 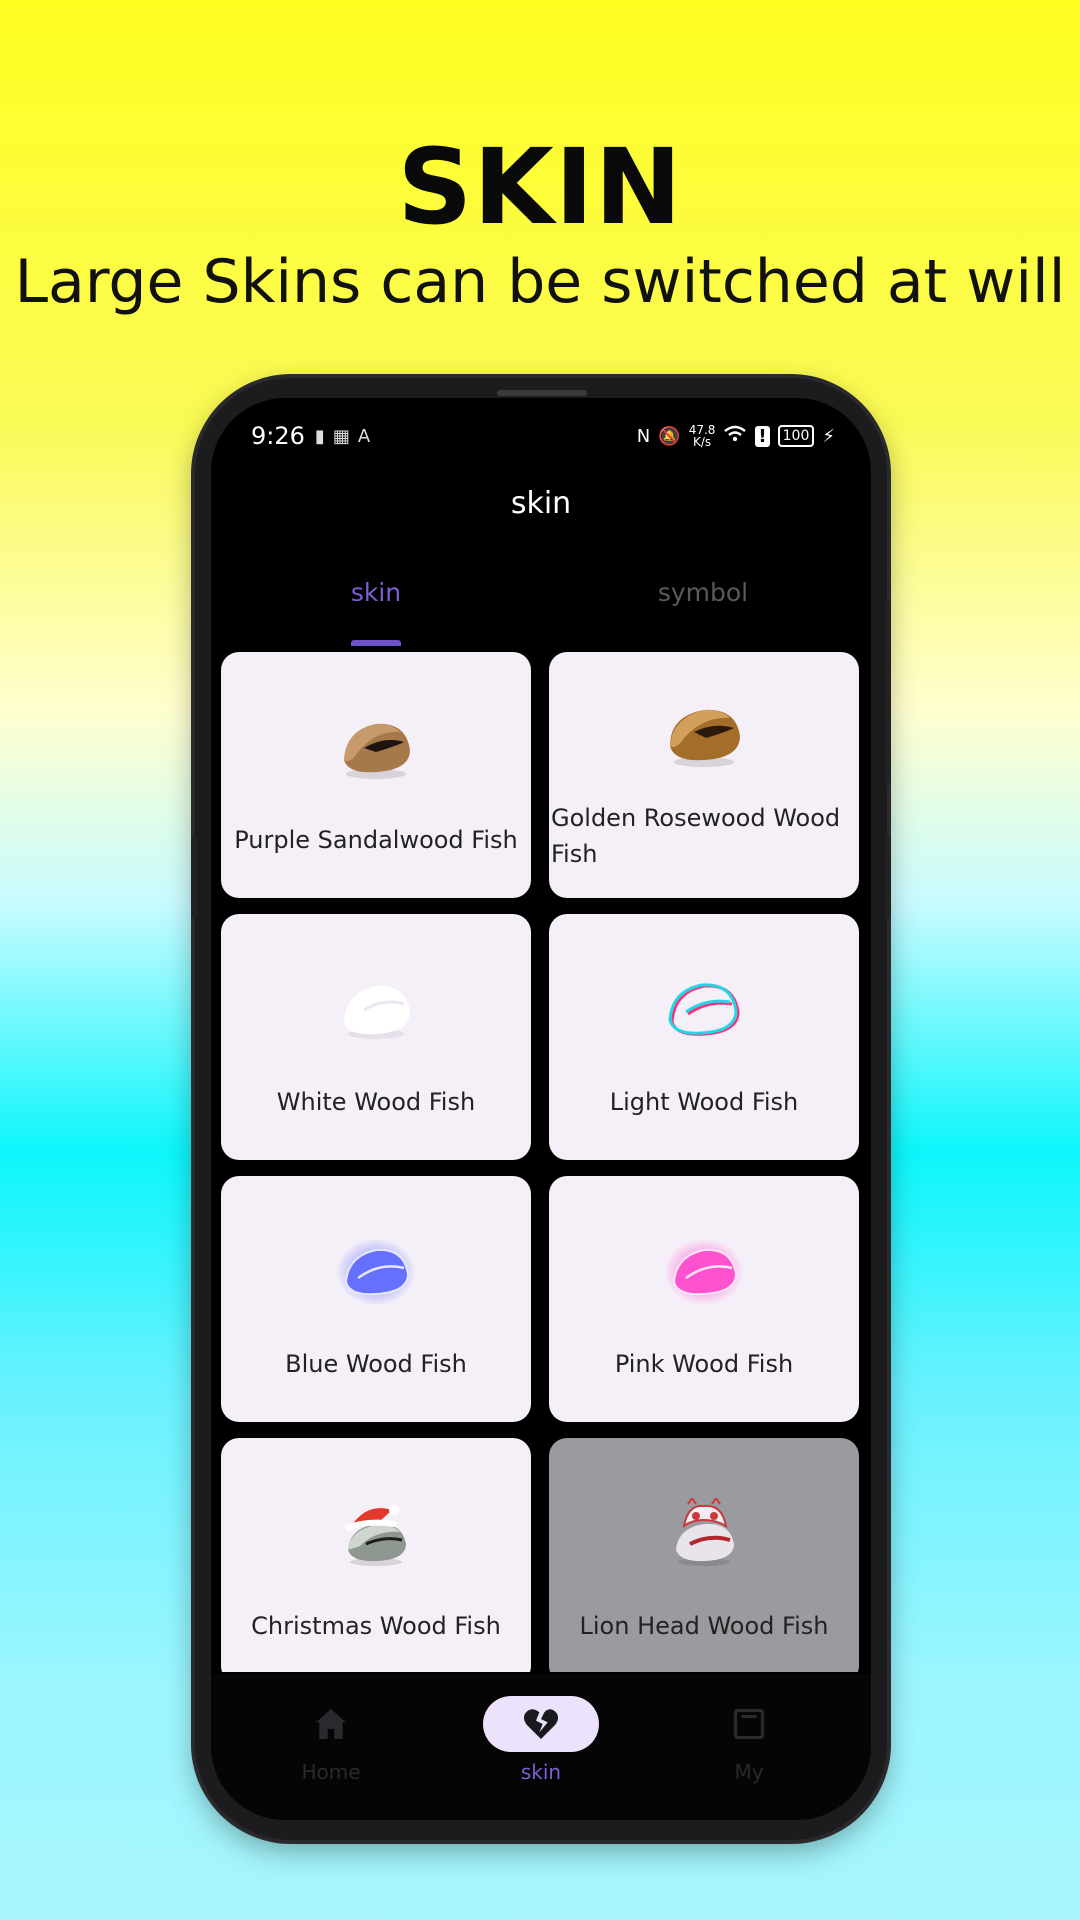 What do you see at coordinates (377, 751) in the screenshot?
I see `brown-wood-fish-icon` at bounding box center [377, 751].